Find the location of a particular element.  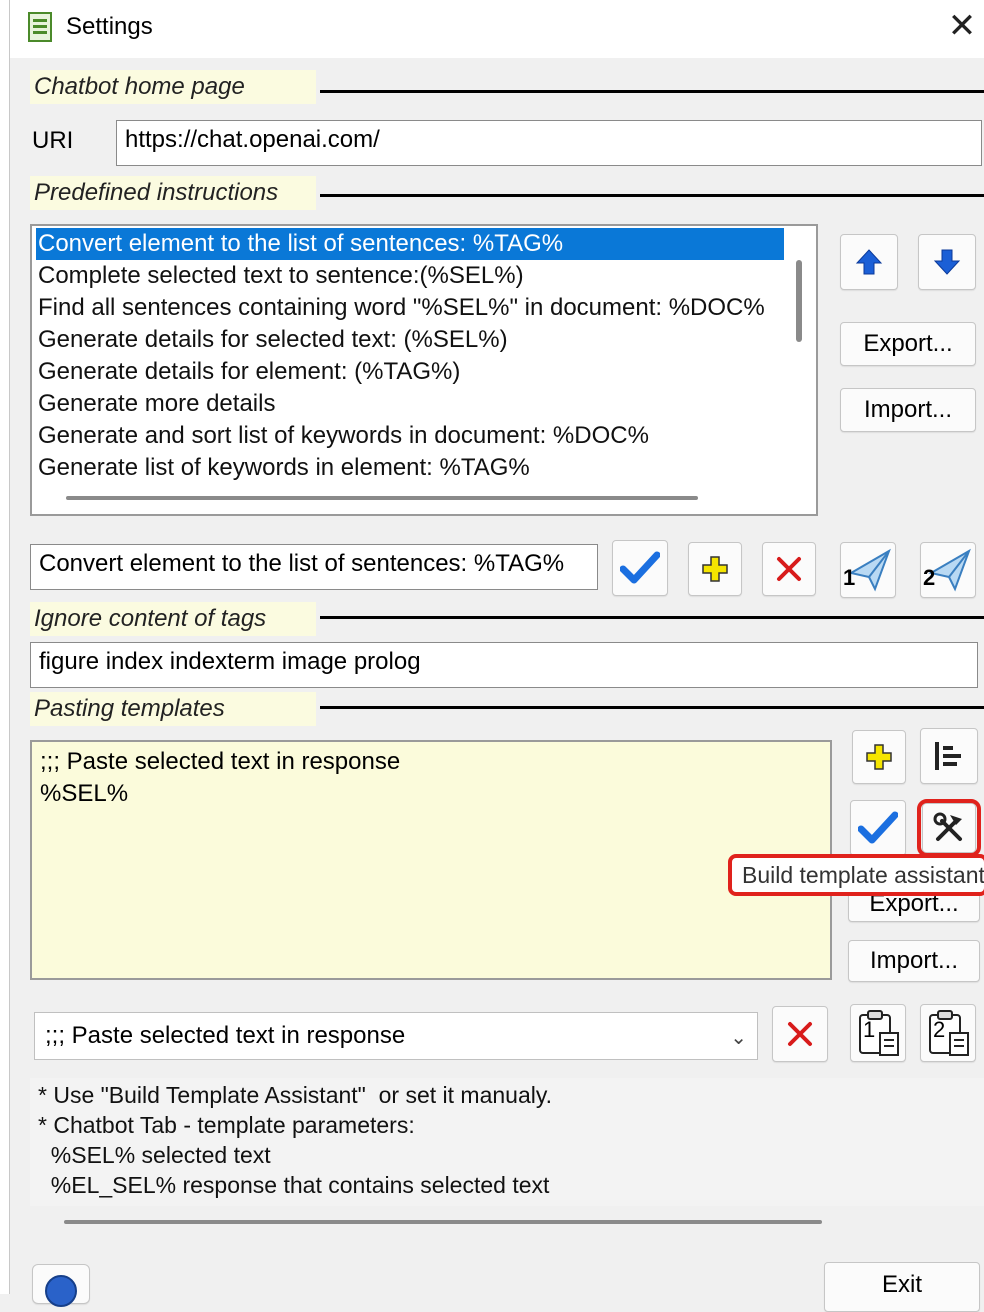

bottom-scrollbar is located at coordinates (443, 1222).